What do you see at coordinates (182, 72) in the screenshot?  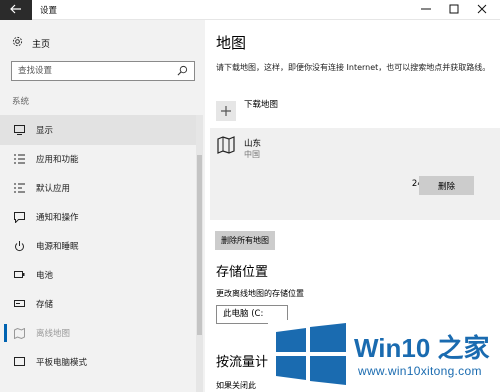 I see `search-icon` at bounding box center [182, 72].